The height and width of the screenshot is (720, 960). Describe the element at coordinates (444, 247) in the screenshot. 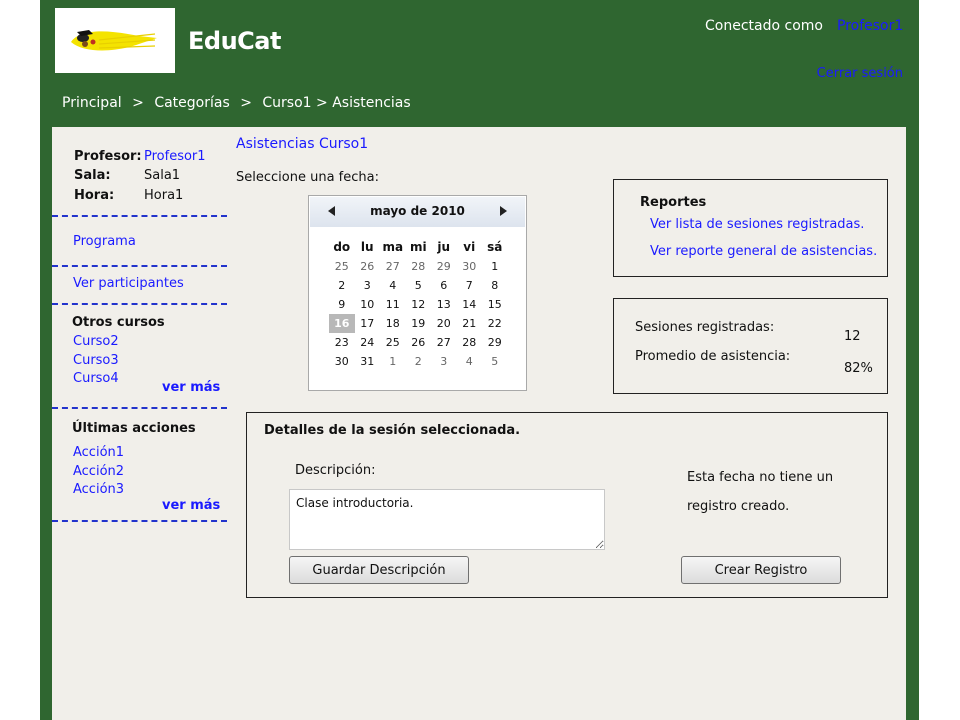

I see `weekday-header: ju` at that location.